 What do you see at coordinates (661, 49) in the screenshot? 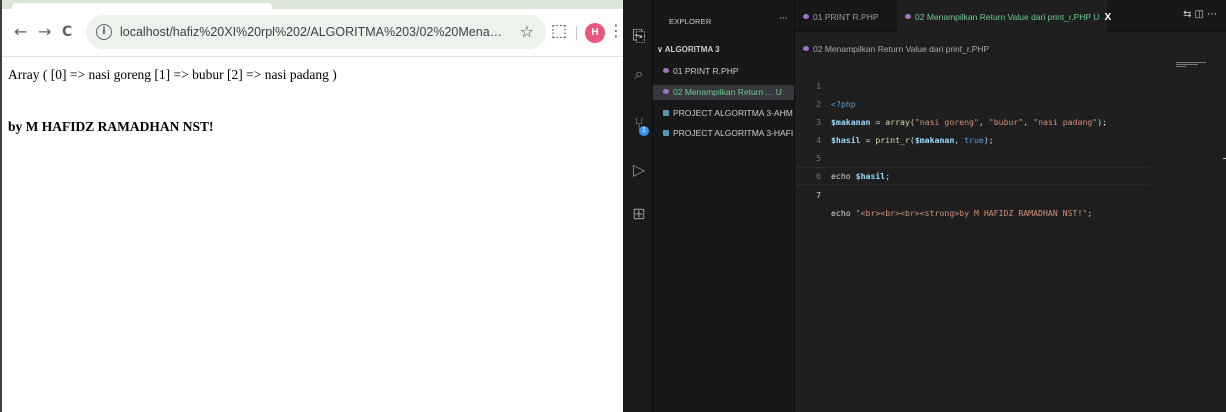
I see `chevron-down-icon: ∨` at bounding box center [661, 49].